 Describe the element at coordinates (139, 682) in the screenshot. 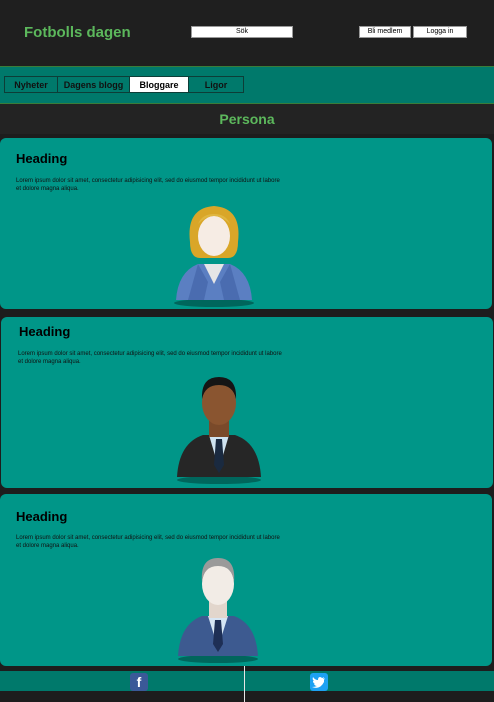

I see `facebook-icon: f` at that location.